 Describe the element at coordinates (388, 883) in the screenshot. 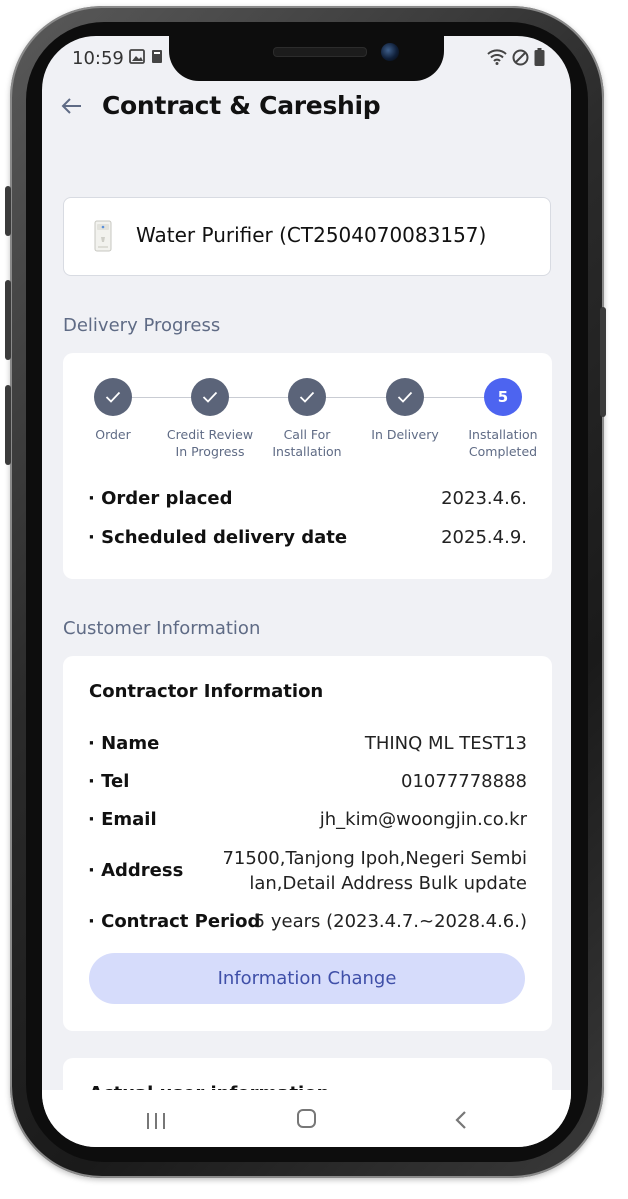

I see `address-line-2: lan,Detail Address Bulk update` at that location.